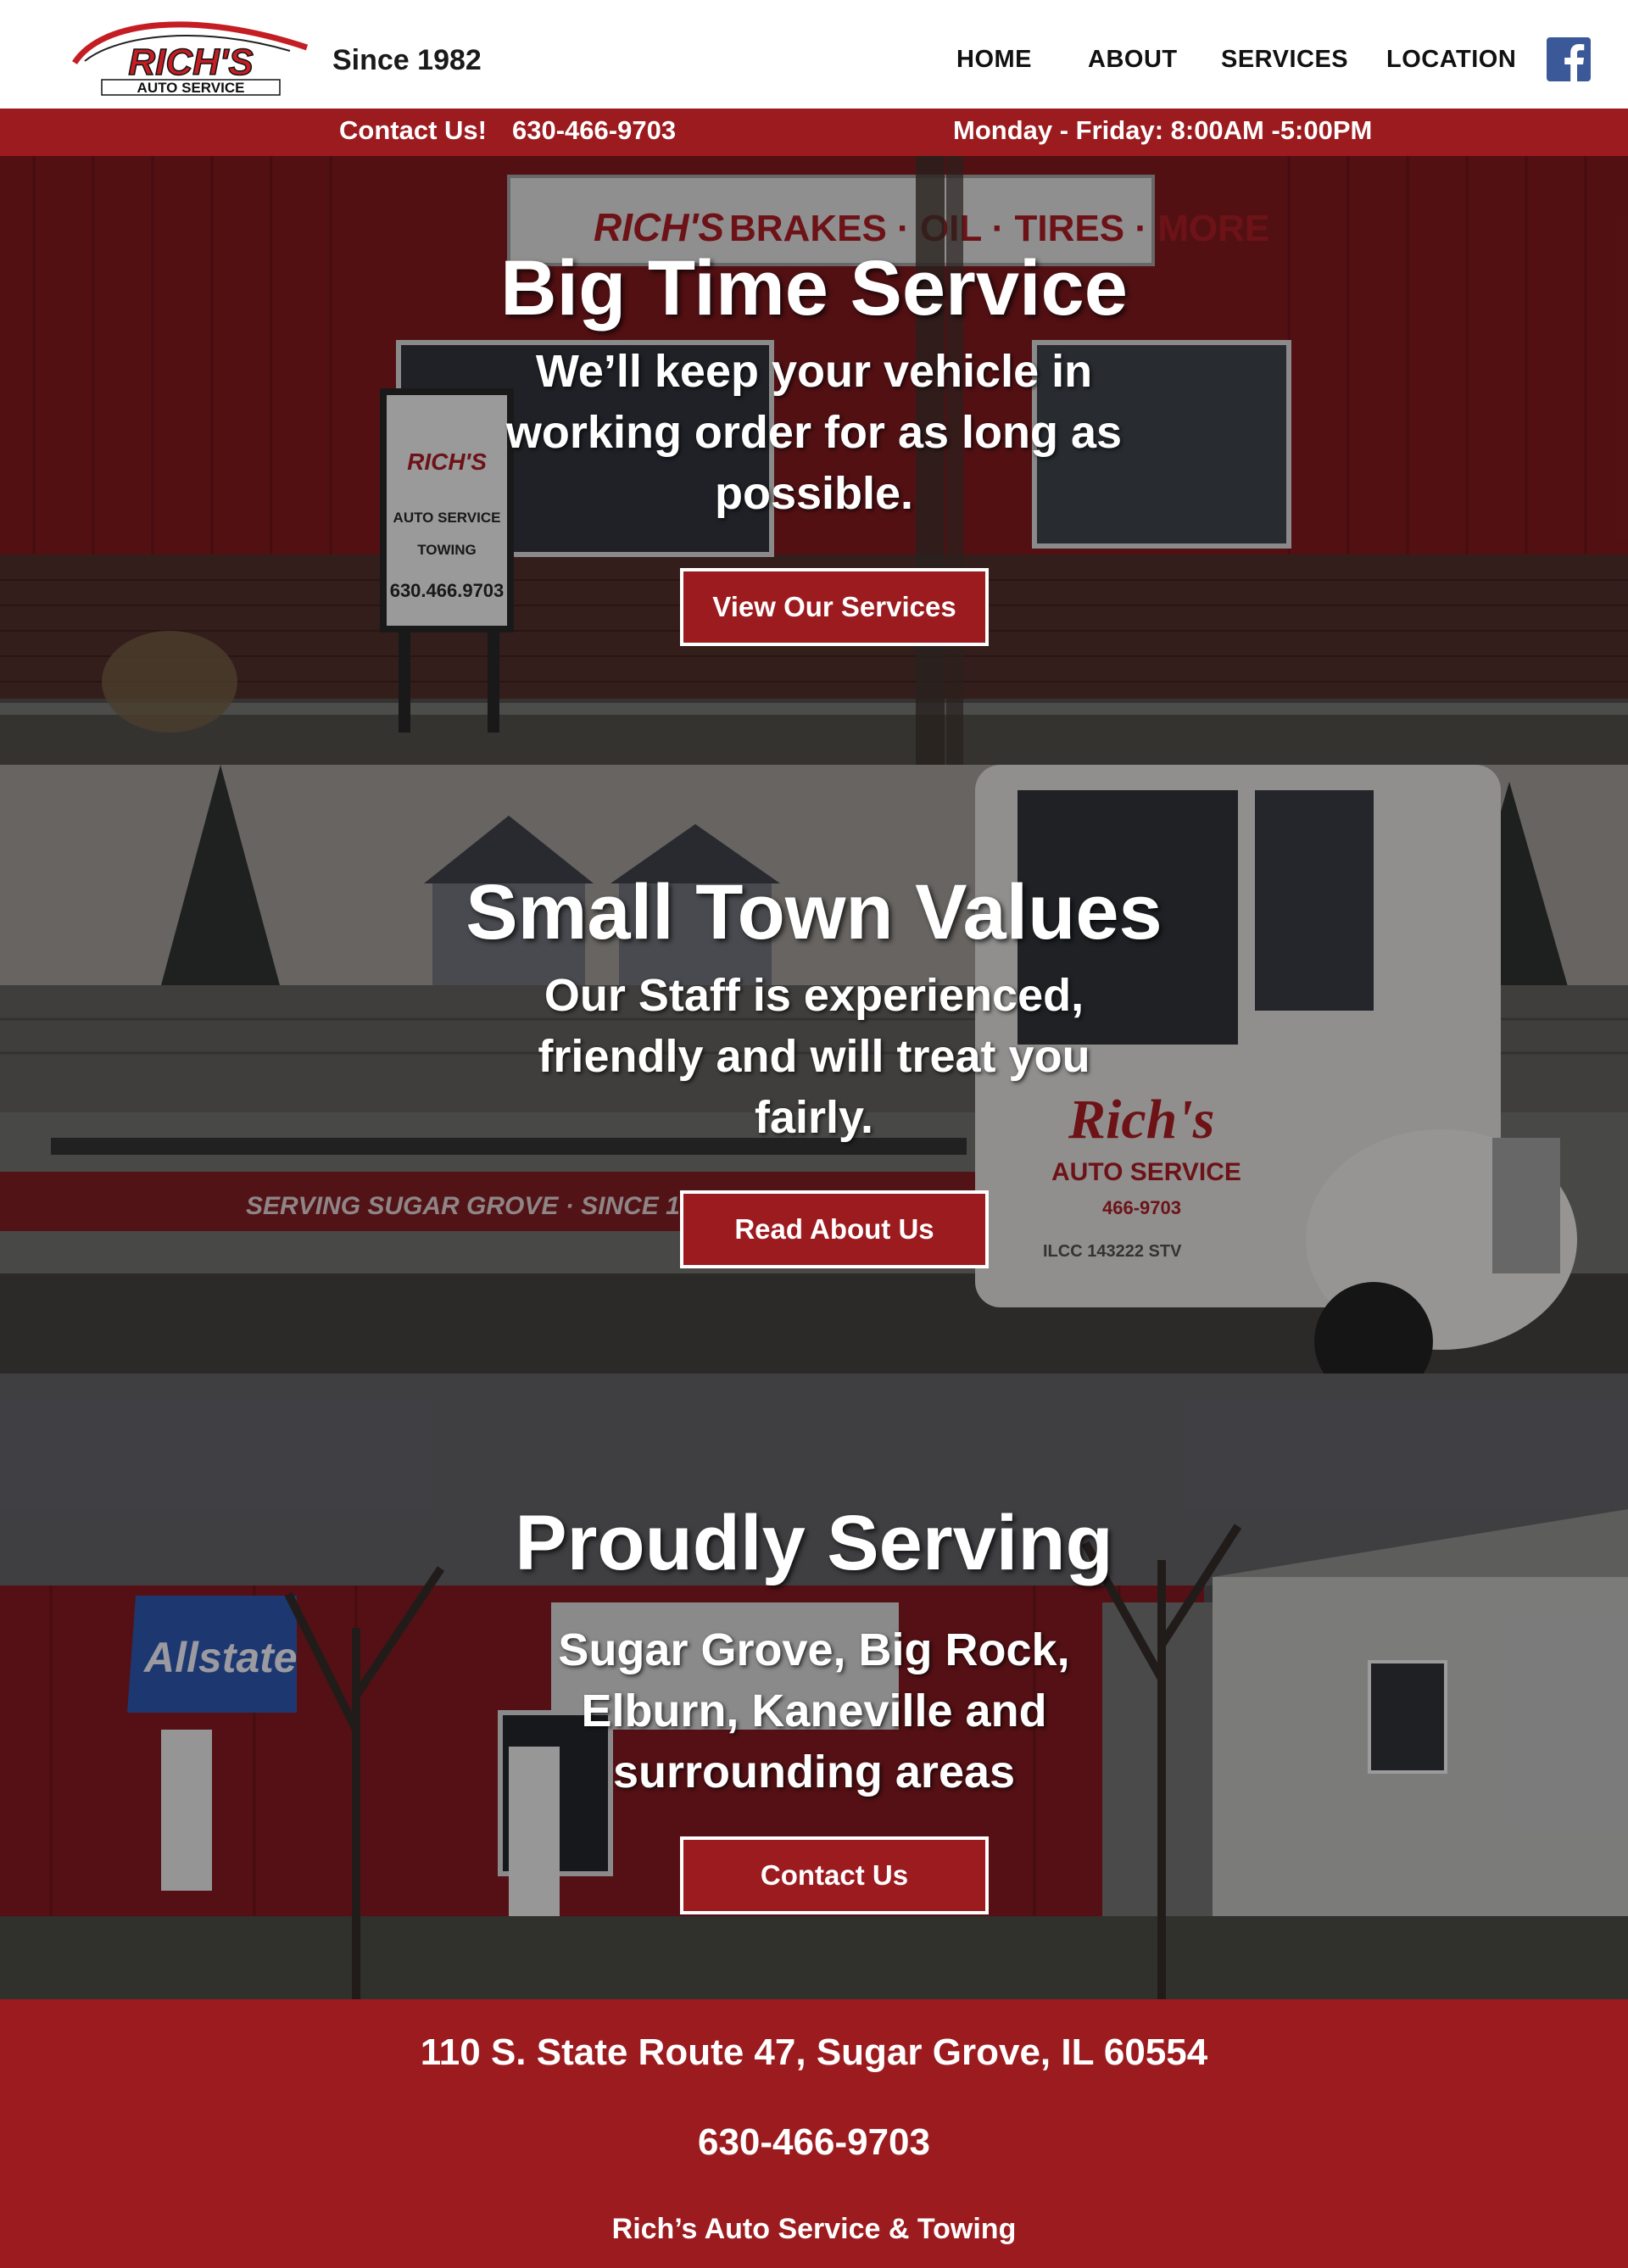  What do you see at coordinates (834, 1875) in the screenshot?
I see `contact-us-button: Contact Us` at bounding box center [834, 1875].